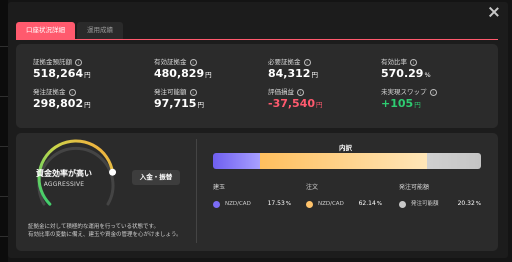  Describe the element at coordinates (156, 177) in the screenshot. I see `deposit-transfer-button: 入金・振替` at that location.